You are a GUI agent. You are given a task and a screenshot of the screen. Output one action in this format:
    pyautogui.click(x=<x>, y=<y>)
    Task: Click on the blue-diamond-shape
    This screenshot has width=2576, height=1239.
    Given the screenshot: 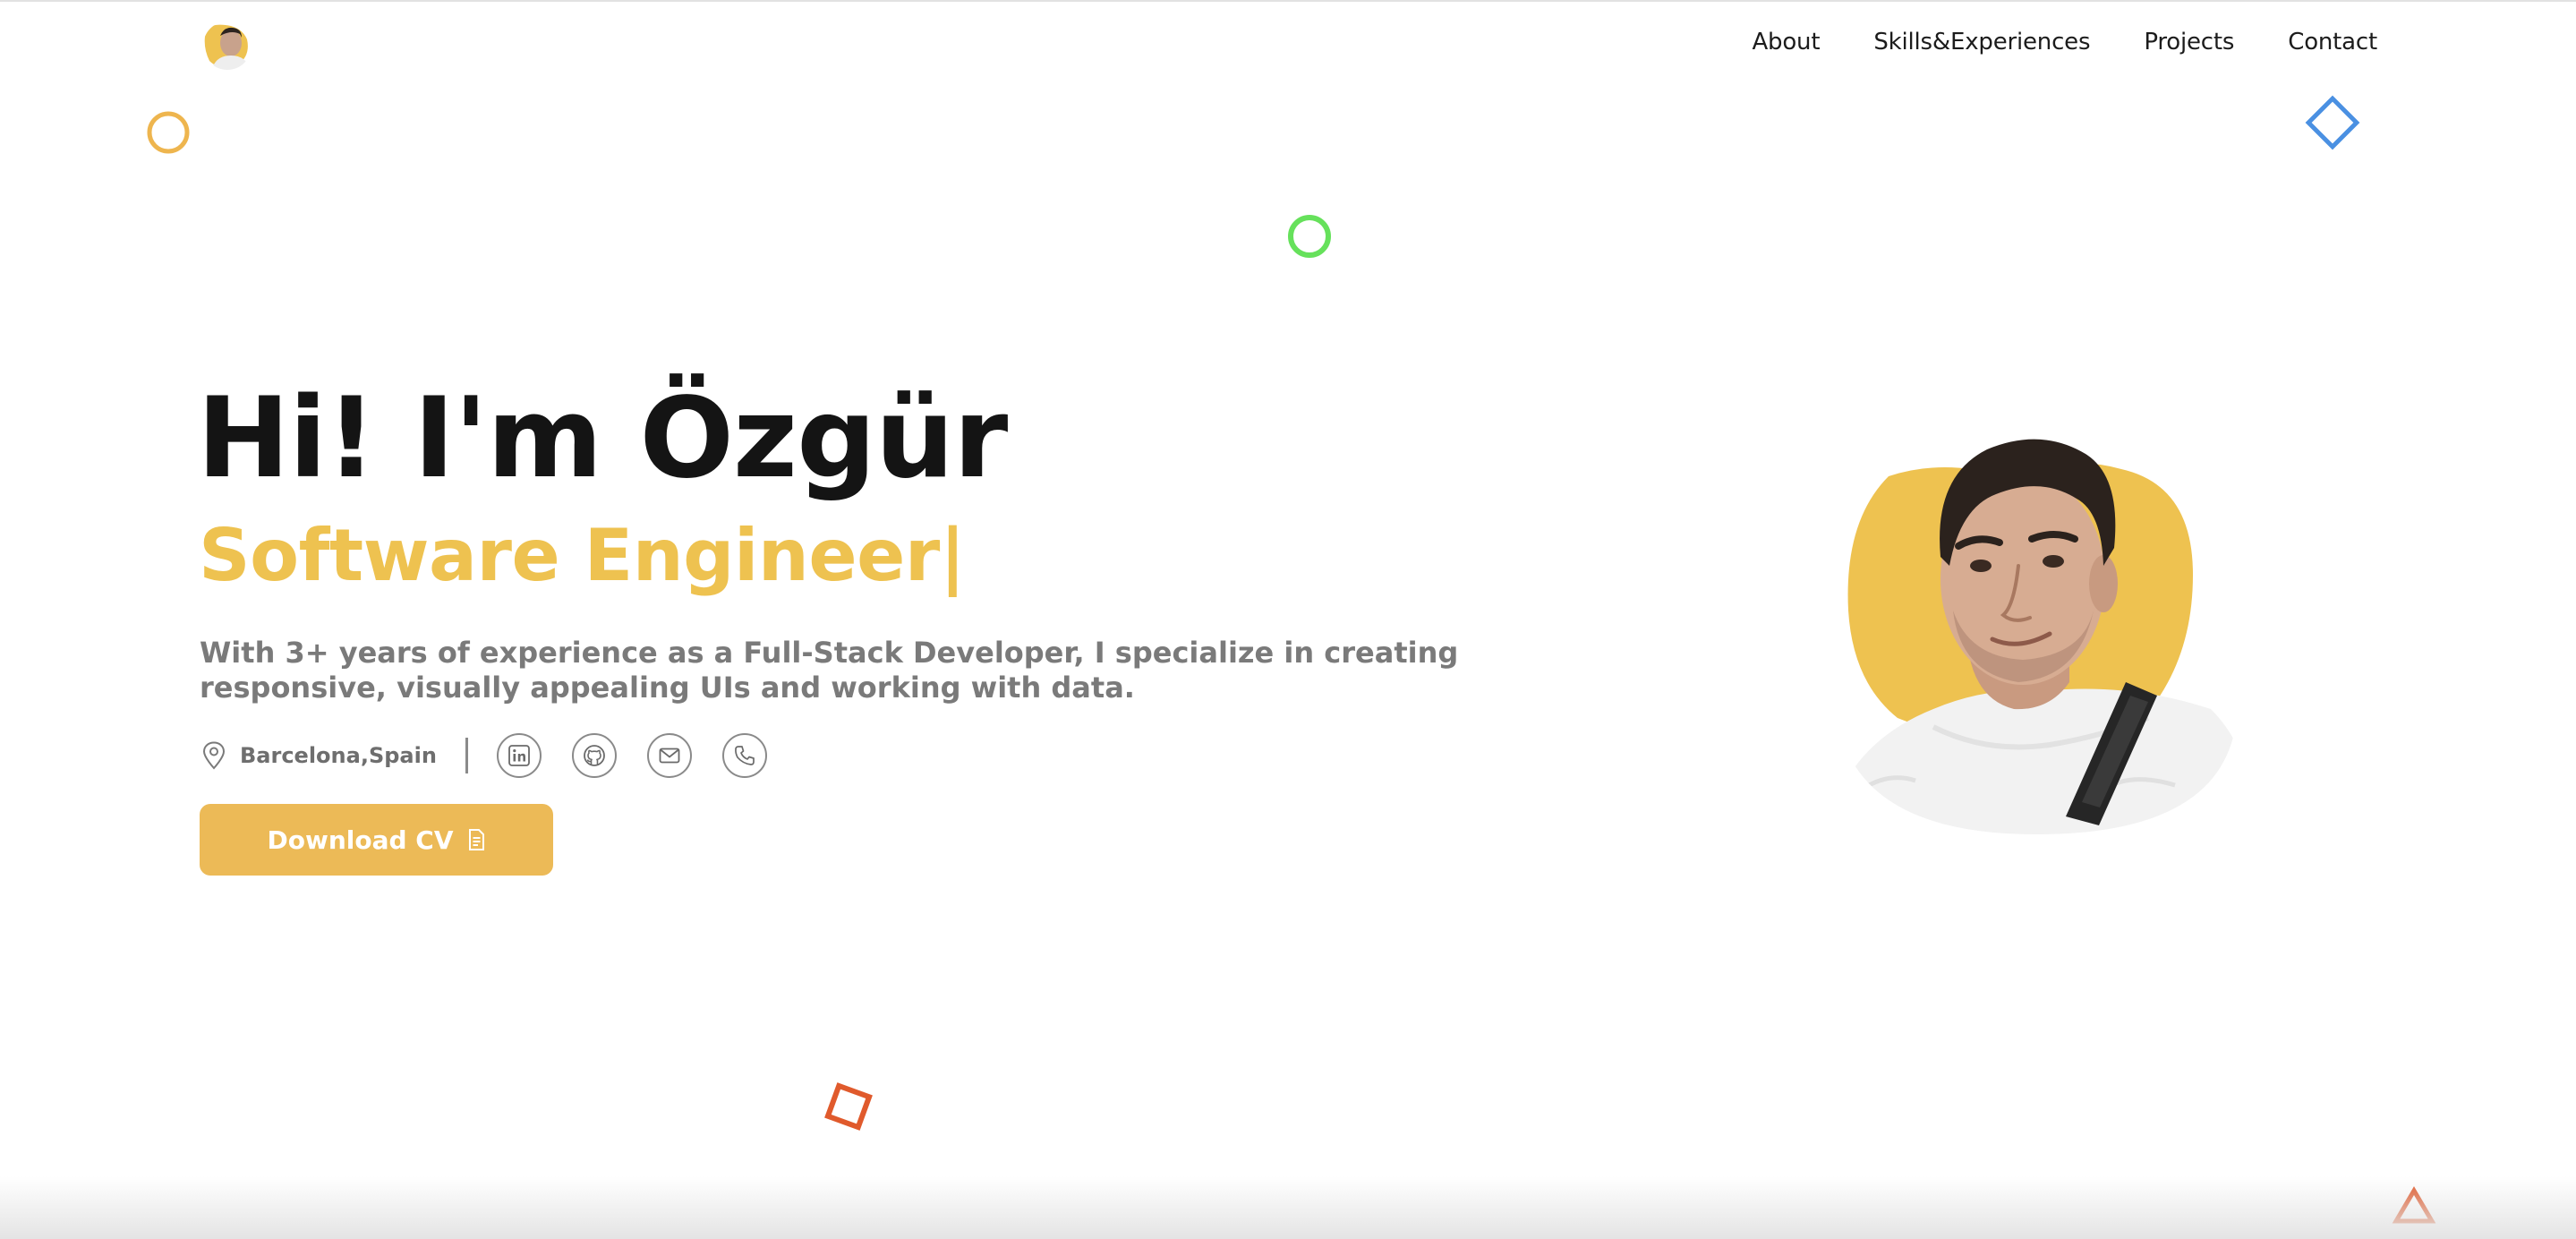 What is the action you would take?
    pyautogui.click(x=2332, y=122)
    